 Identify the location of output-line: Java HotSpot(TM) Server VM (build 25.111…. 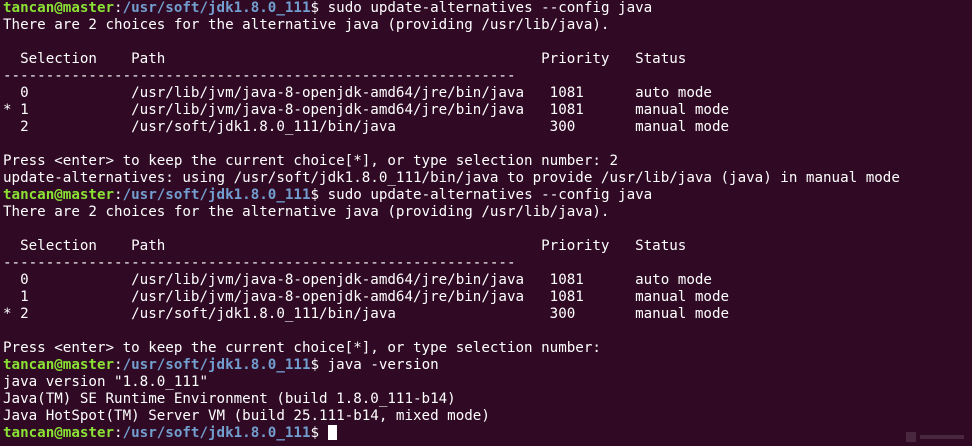
(487, 416).